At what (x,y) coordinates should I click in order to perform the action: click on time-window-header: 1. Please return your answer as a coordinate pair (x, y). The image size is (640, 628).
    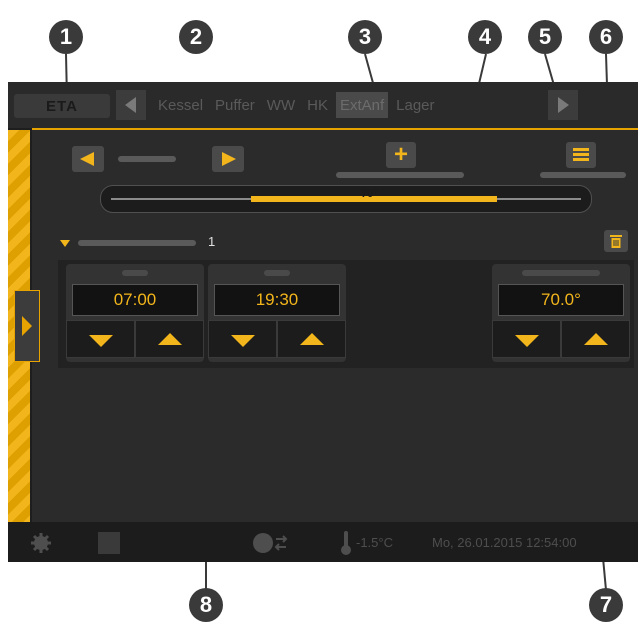
    Looking at the image, I should click on (347, 242).